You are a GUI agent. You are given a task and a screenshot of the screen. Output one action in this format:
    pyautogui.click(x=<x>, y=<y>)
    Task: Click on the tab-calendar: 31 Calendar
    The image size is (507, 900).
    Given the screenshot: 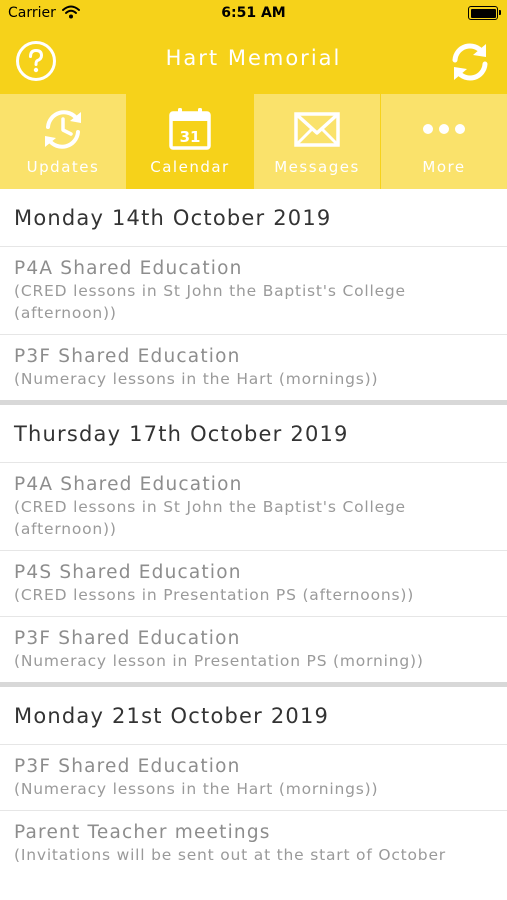 What is the action you would take?
    pyautogui.click(x=190, y=141)
    